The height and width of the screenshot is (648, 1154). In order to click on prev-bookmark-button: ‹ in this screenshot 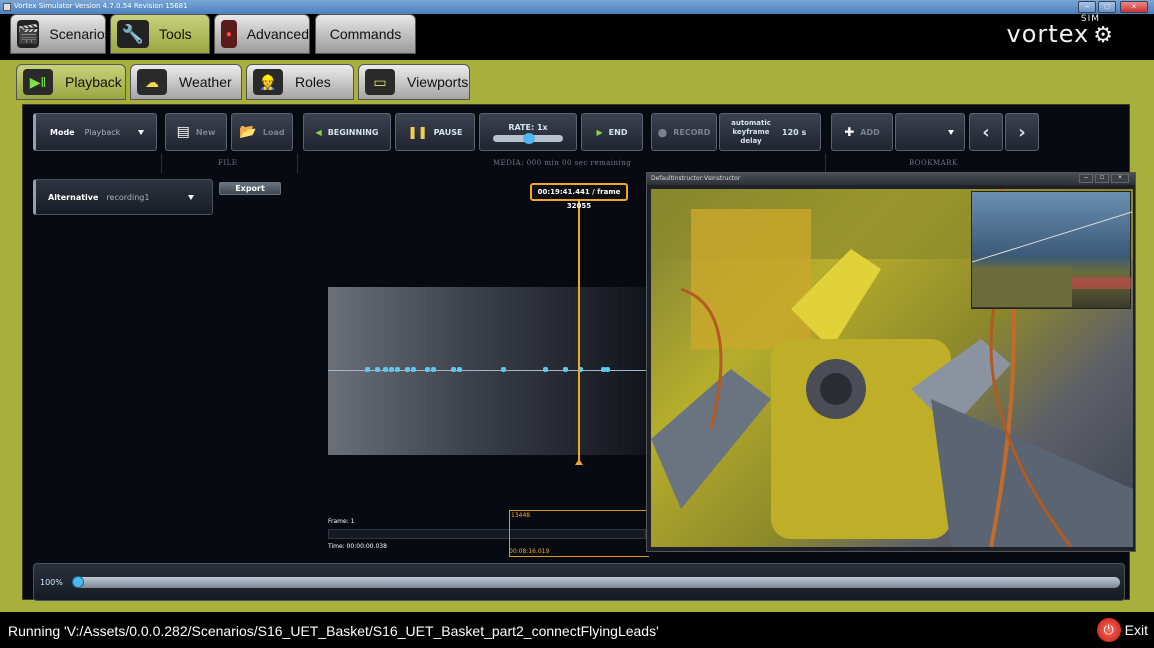, I will do `click(986, 132)`.